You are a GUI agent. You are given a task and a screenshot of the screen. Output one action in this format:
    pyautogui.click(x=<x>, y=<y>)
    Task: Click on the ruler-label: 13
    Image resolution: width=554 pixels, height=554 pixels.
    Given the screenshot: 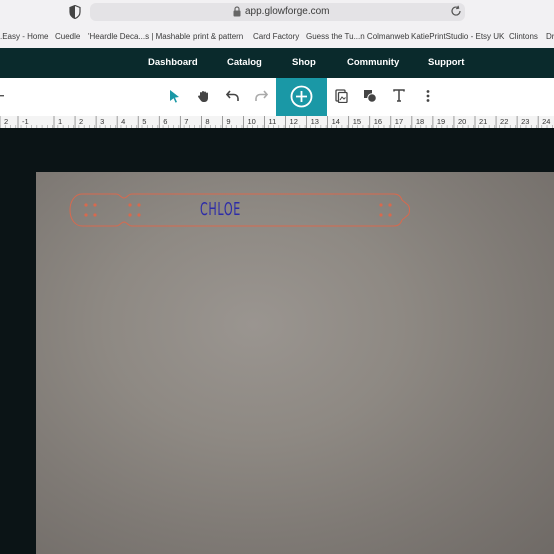 What is the action you would take?
    pyautogui.click(x=315, y=121)
    